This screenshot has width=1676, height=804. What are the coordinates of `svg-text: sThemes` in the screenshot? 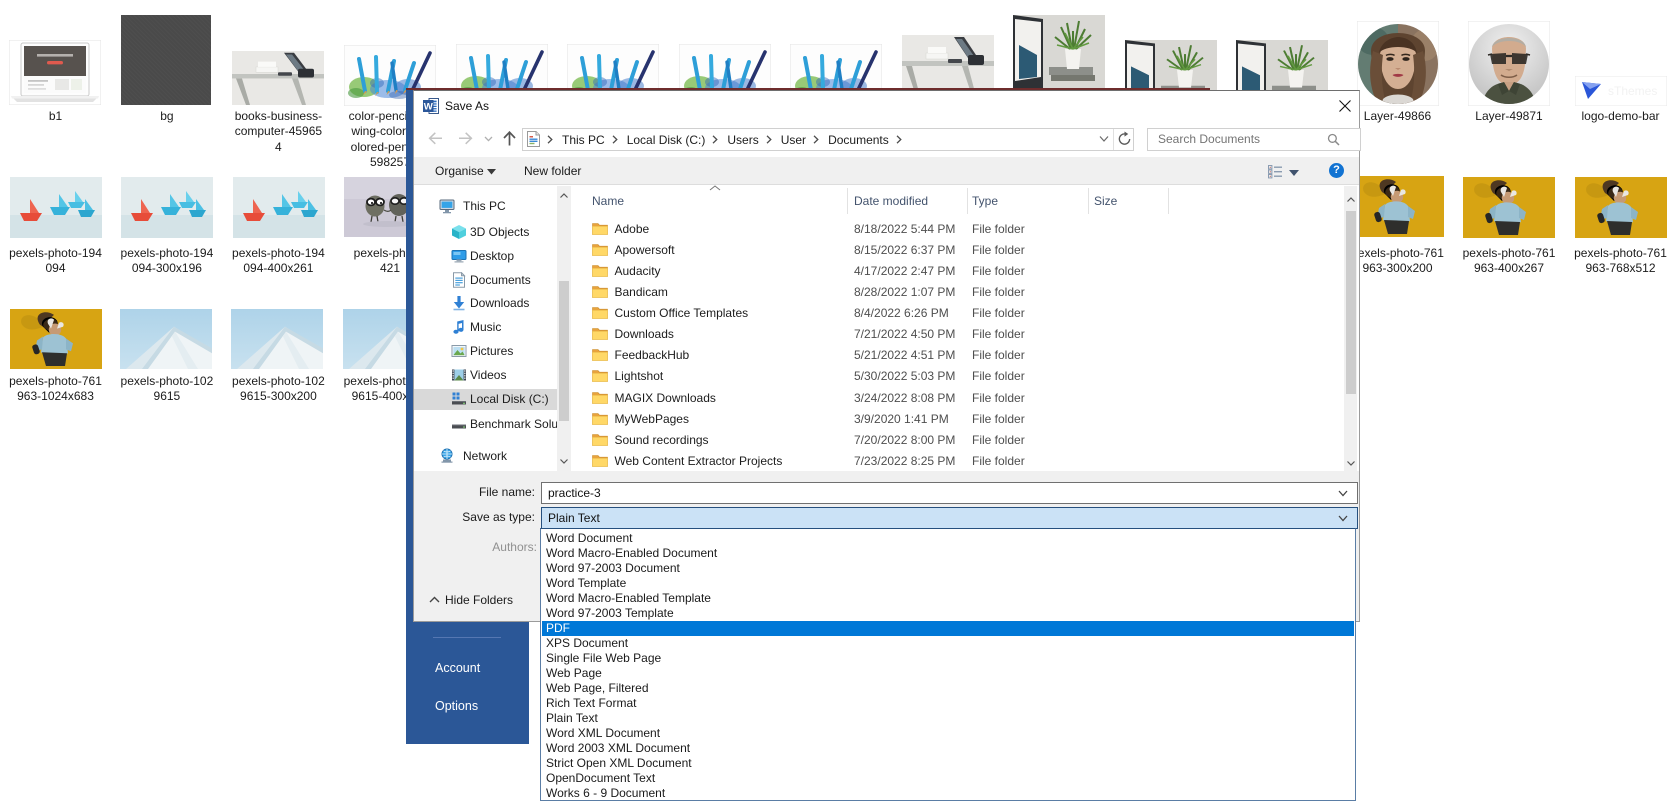 It's located at (1632, 91).